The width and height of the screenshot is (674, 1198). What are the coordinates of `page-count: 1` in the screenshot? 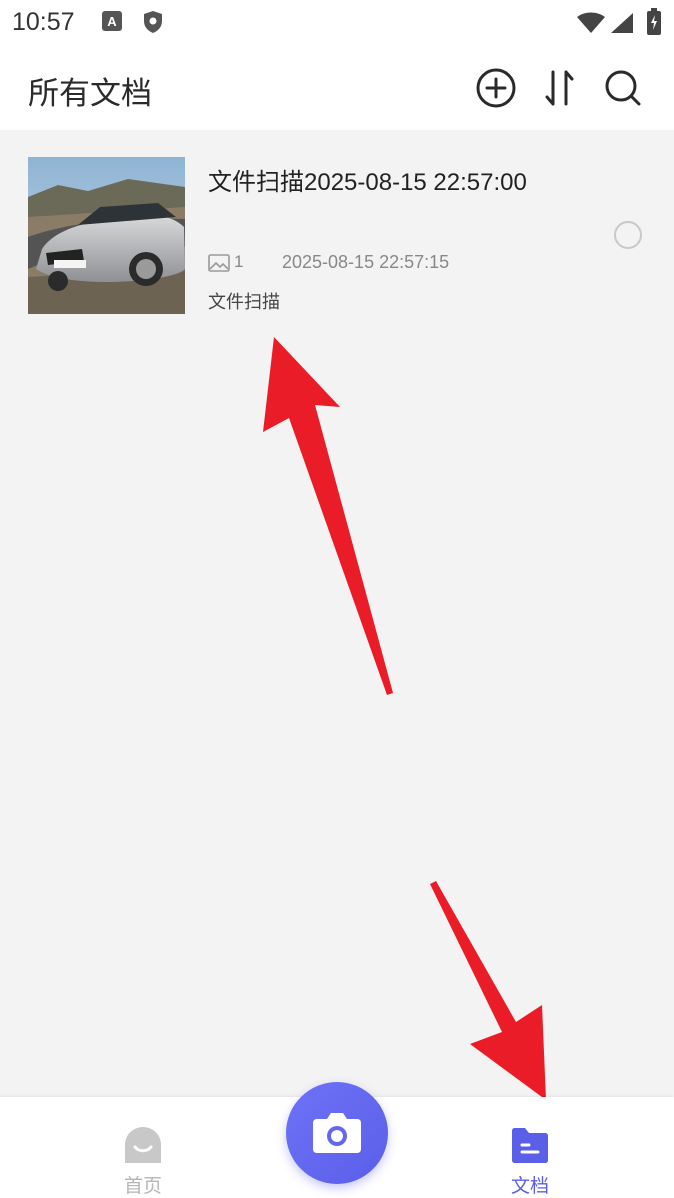 It's located at (239, 261).